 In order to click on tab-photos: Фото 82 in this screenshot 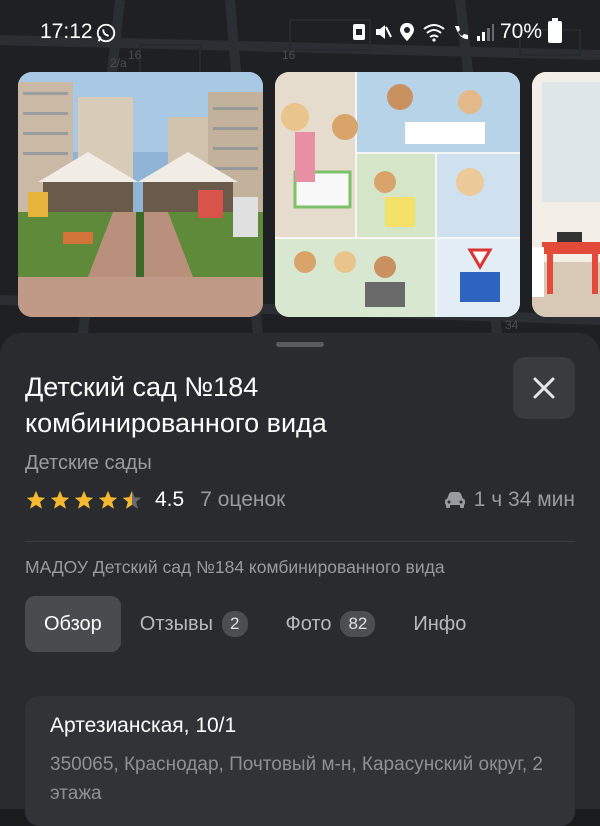, I will do `click(331, 624)`.